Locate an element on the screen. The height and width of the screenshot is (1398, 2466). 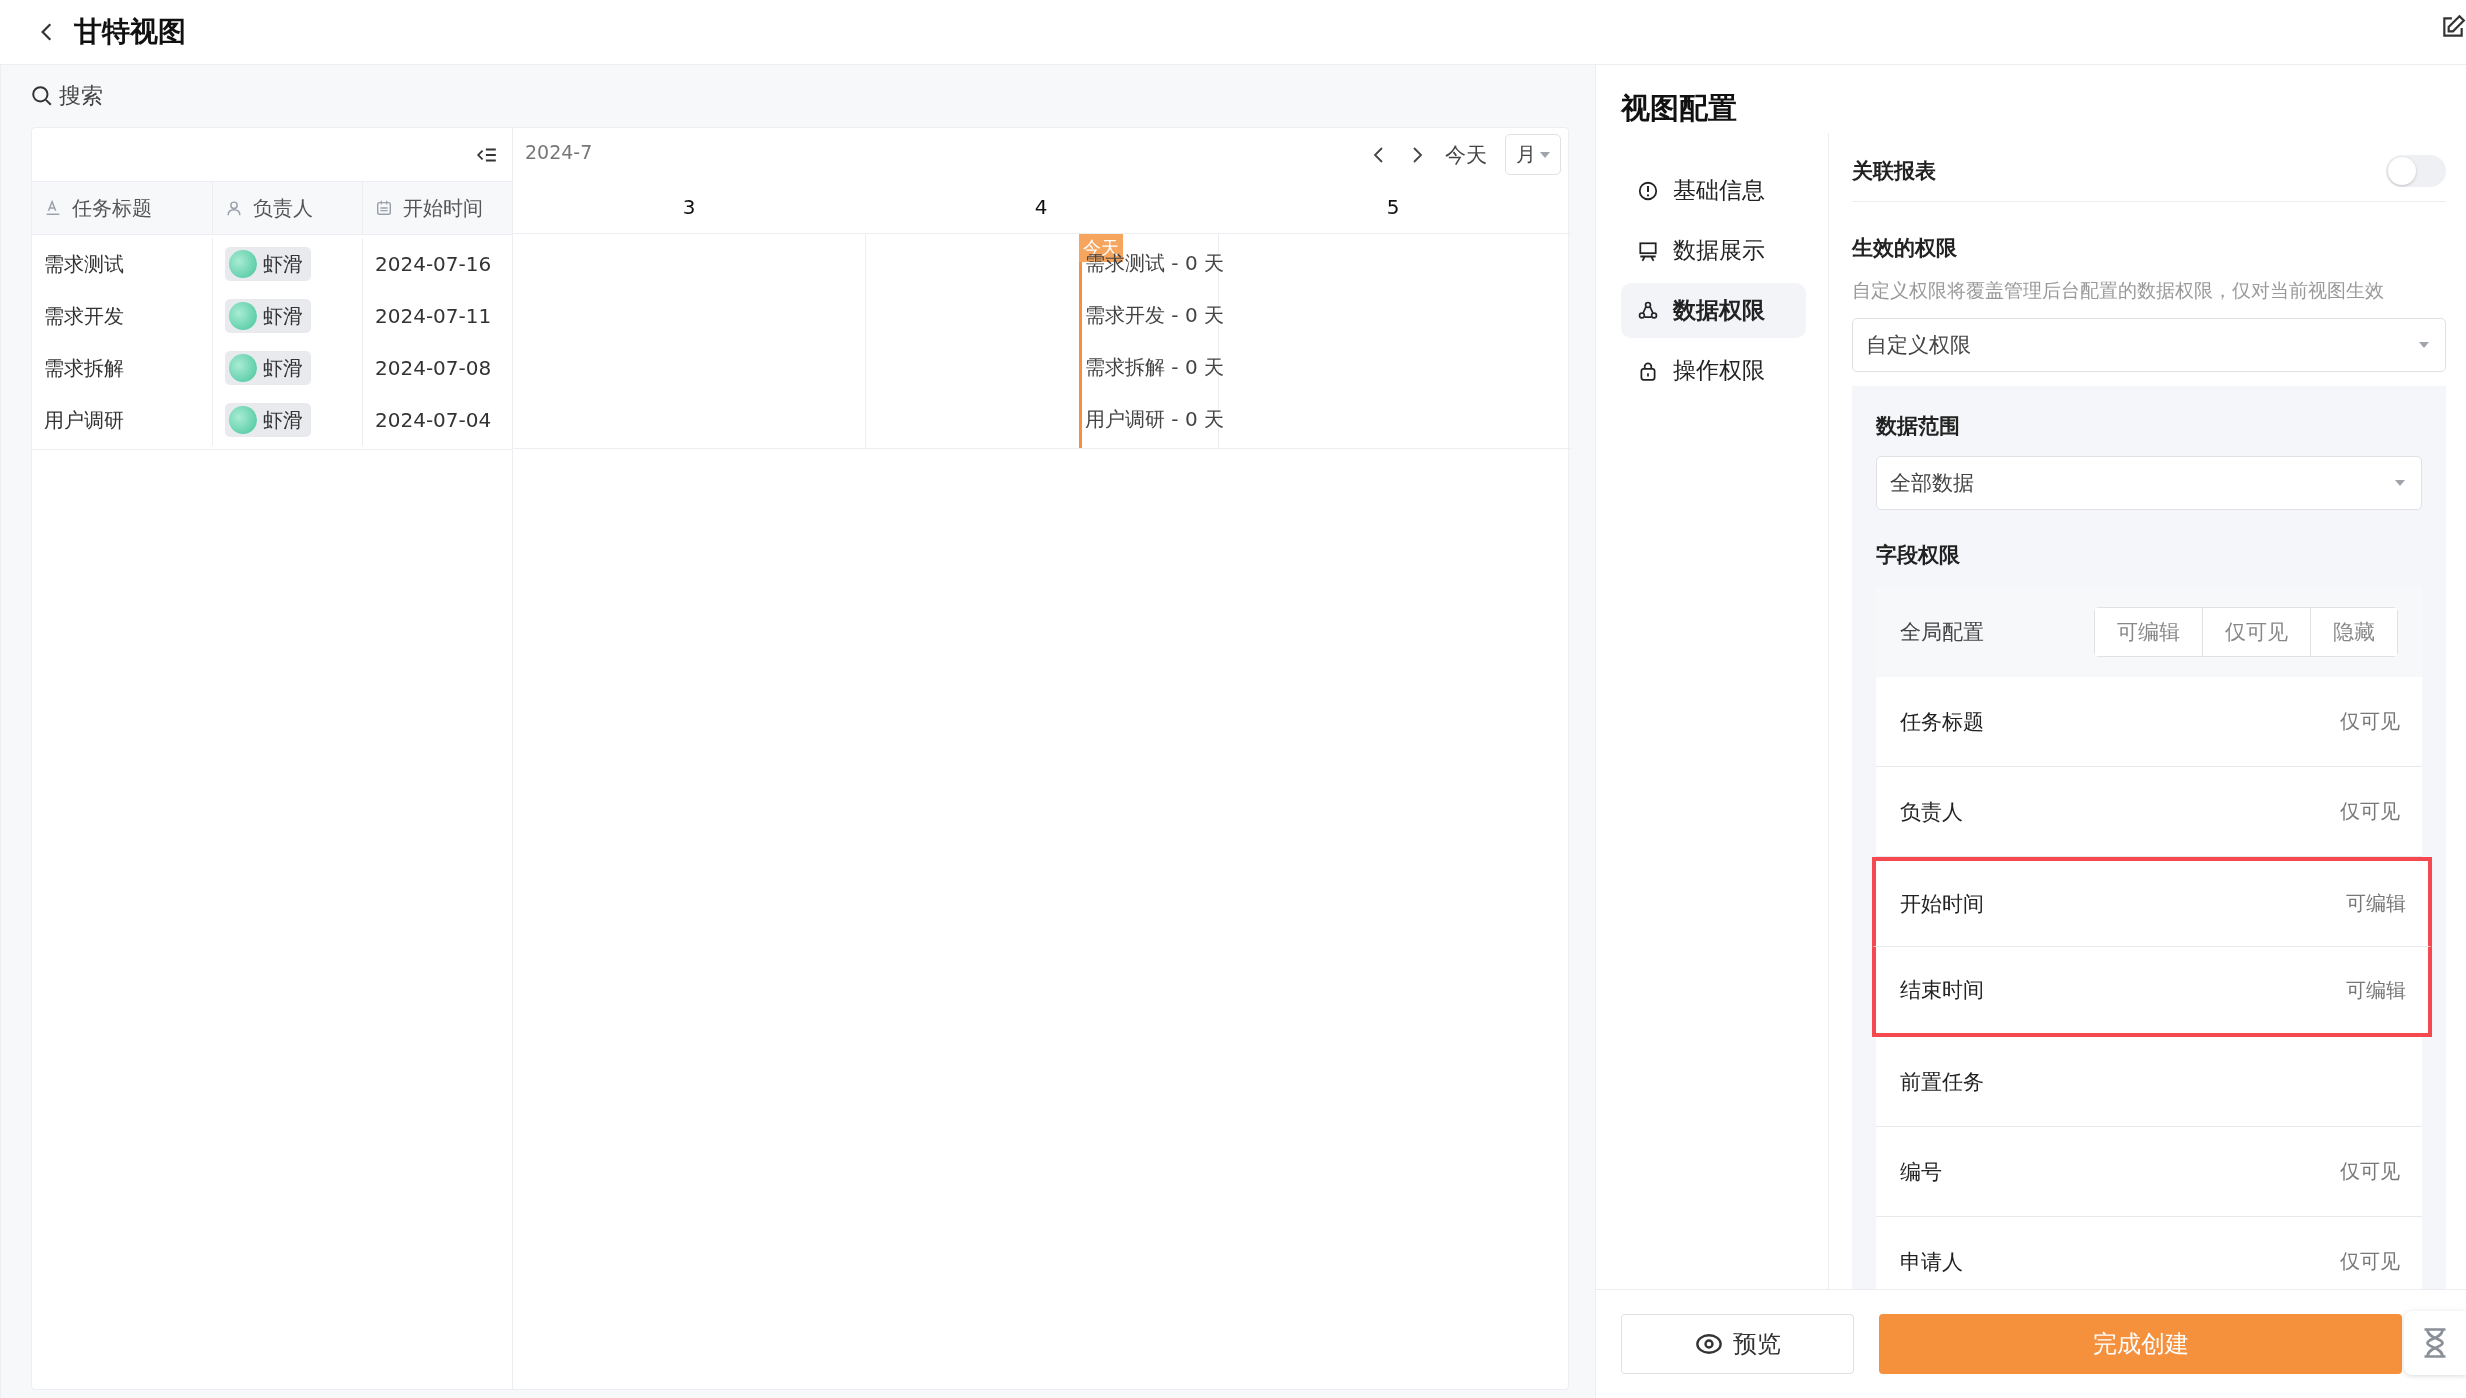
section-title: 关联报表 is located at coordinates (1894, 171).